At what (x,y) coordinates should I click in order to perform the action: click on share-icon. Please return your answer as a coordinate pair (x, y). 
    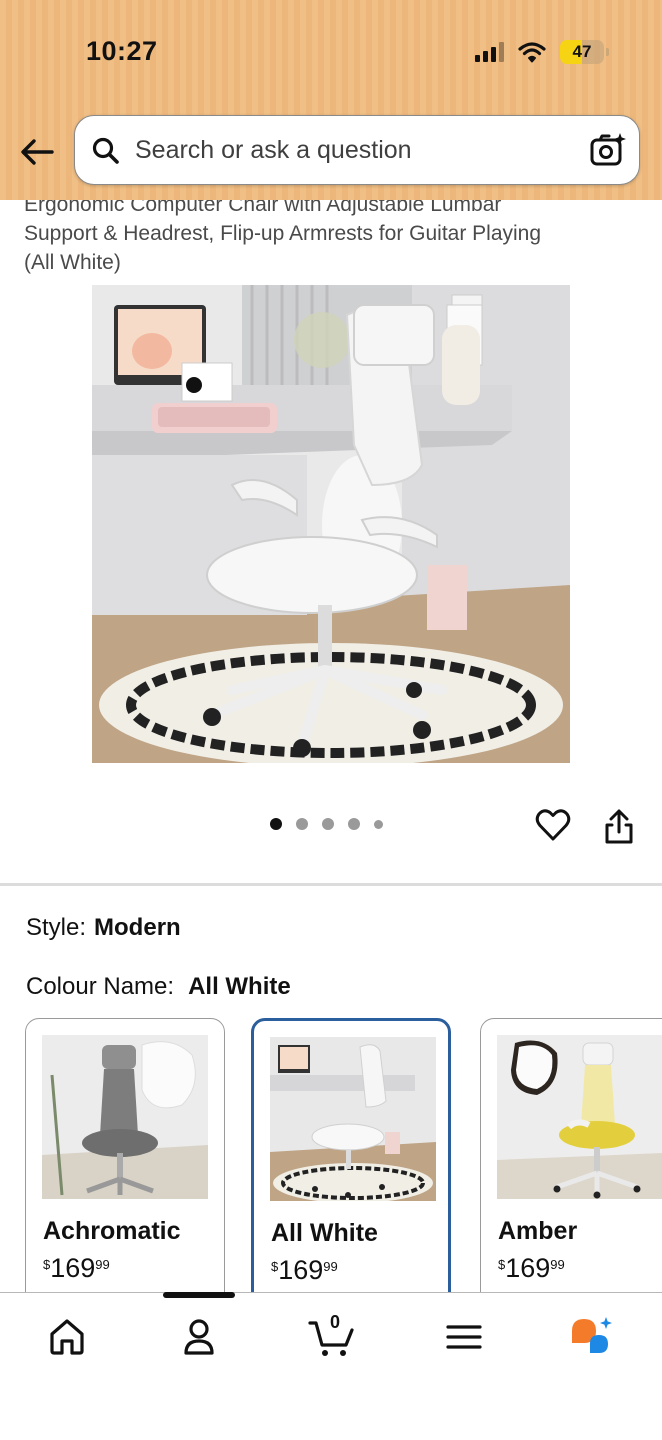
    Looking at the image, I should click on (619, 826).